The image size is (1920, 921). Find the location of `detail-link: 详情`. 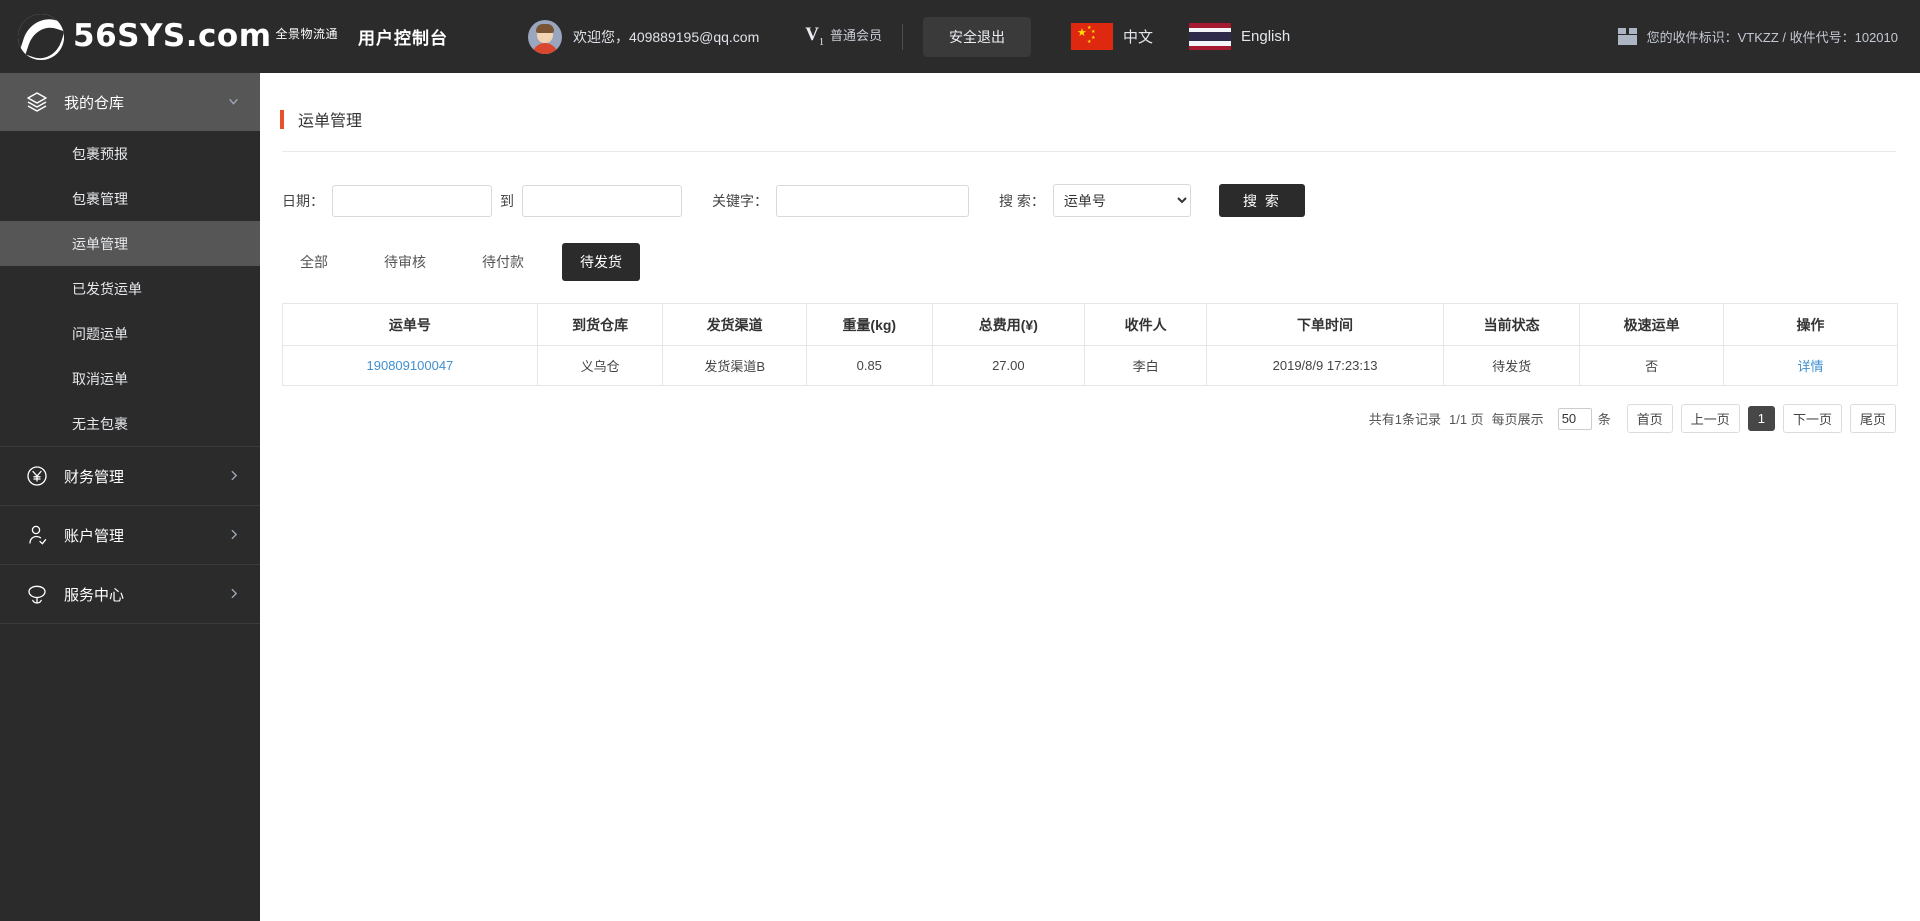

detail-link: 详情 is located at coordinates (1810, 366).